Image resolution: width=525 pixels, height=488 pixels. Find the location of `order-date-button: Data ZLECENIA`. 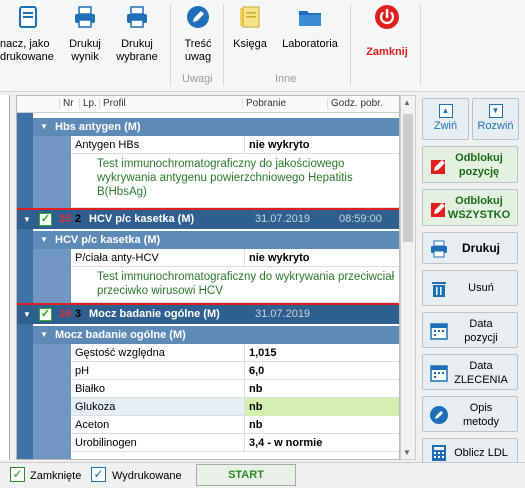

order-date-button: Data ZLECENIA is located at coordinates (470, 372).